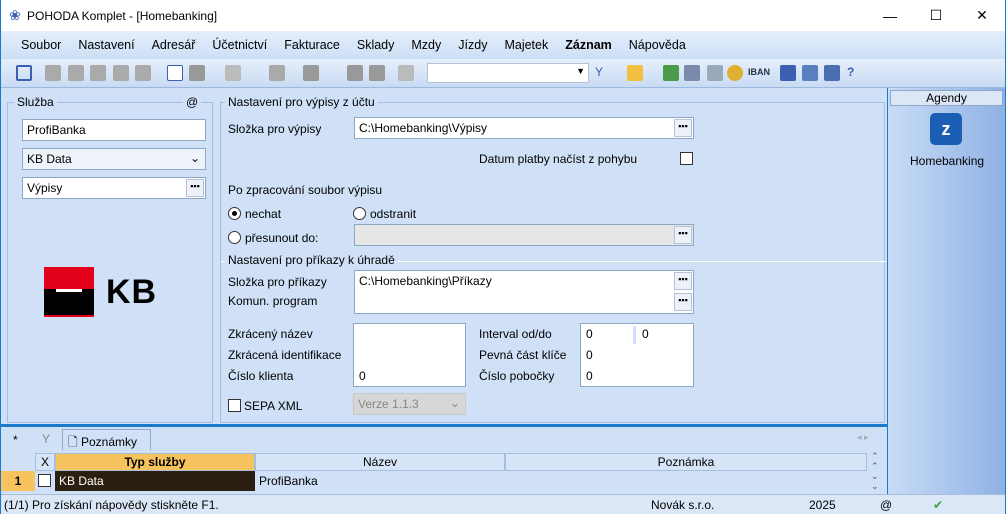 The image size is (1006, 514). Describe the element at coordinates (393, 214) in the screenshot. I see `radio-delete-label: odstranit` at that location.